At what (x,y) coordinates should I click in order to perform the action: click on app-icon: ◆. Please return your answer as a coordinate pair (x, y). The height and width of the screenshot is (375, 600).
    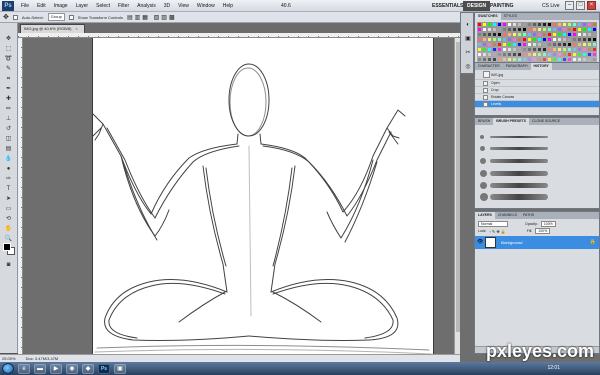
    Looking at the image, I should click on (88, 368).